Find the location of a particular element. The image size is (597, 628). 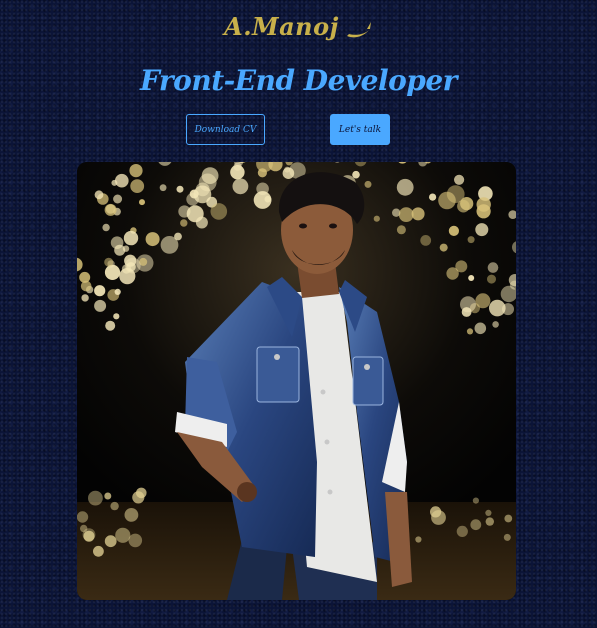

page-title: Front-End Developer is located at coordinates (298, 80).